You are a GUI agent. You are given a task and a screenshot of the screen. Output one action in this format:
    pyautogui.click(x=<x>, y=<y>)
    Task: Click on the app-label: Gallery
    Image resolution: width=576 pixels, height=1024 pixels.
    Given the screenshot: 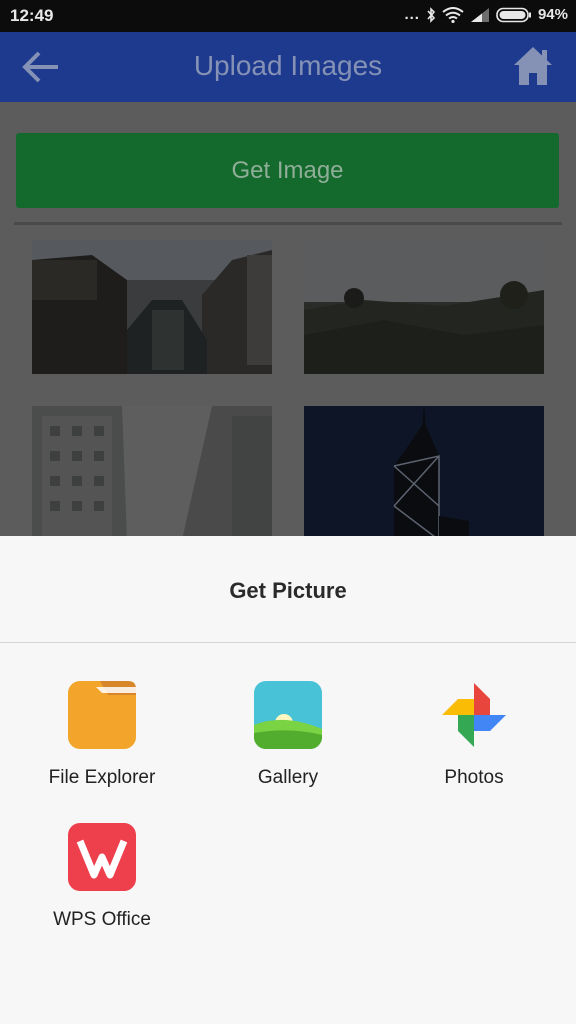 What is the action you would take?
    pyautogui.click(x=288, y=777)
    